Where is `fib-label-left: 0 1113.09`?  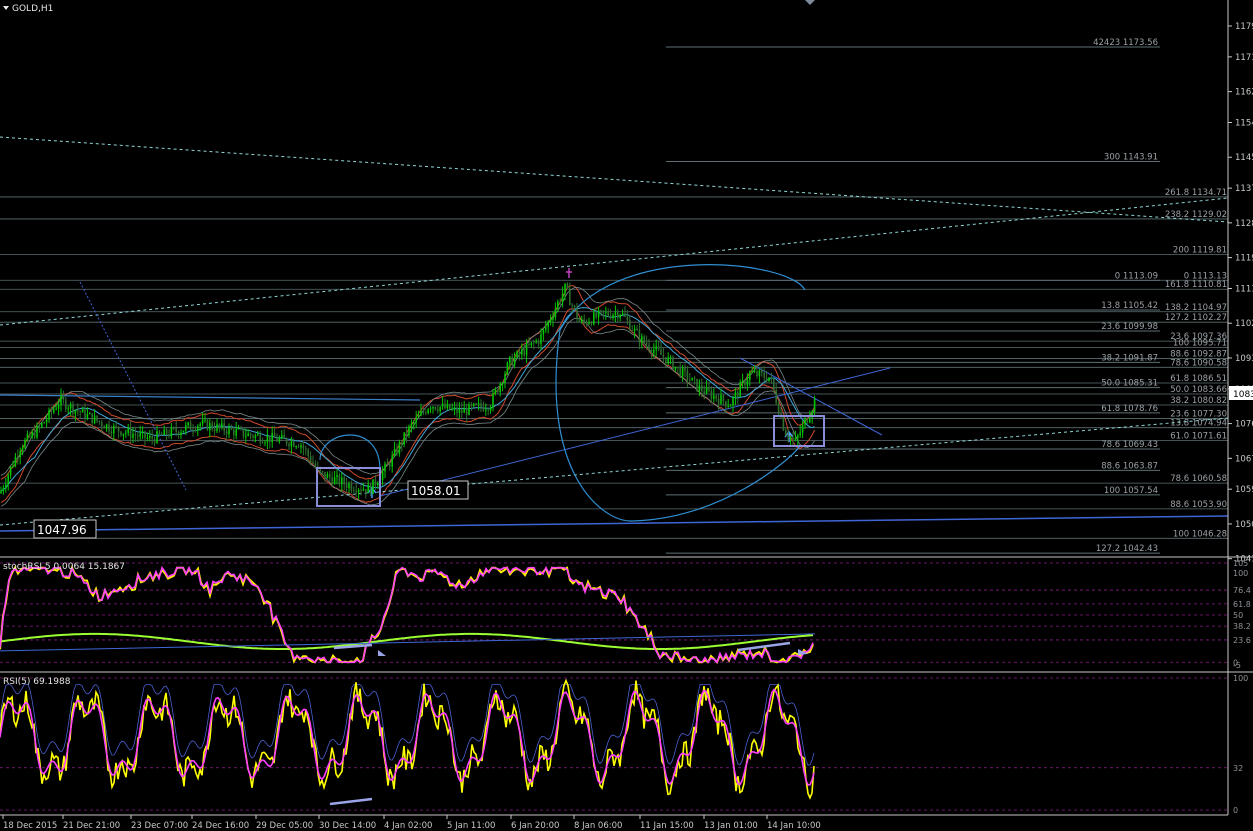 fib-label-left: 0 1113.09 is located at coordinates (1136, 276).